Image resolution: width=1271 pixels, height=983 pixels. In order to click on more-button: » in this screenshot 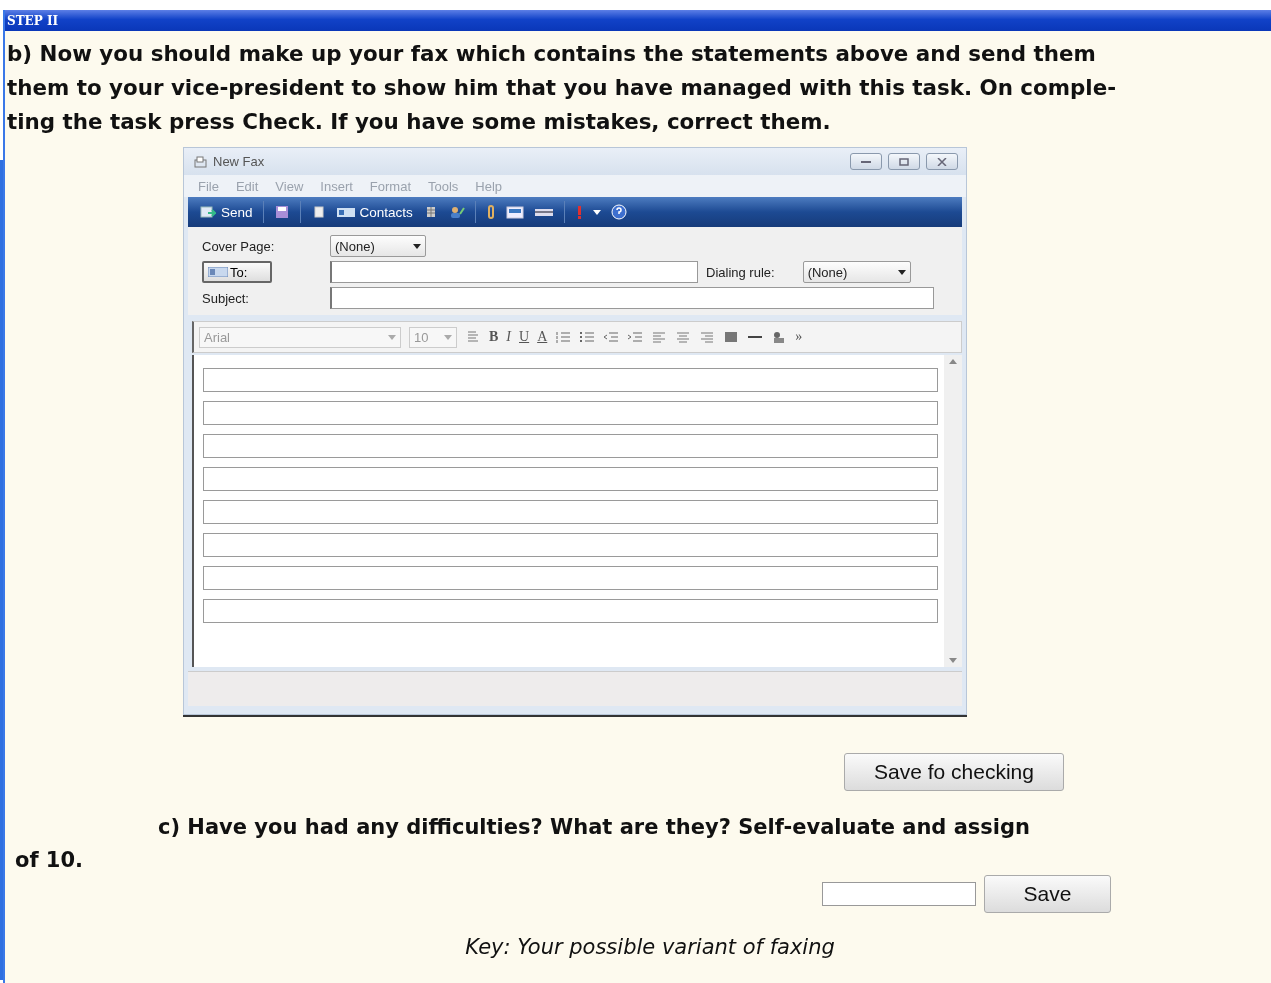, I will do `click(799, 337)`.